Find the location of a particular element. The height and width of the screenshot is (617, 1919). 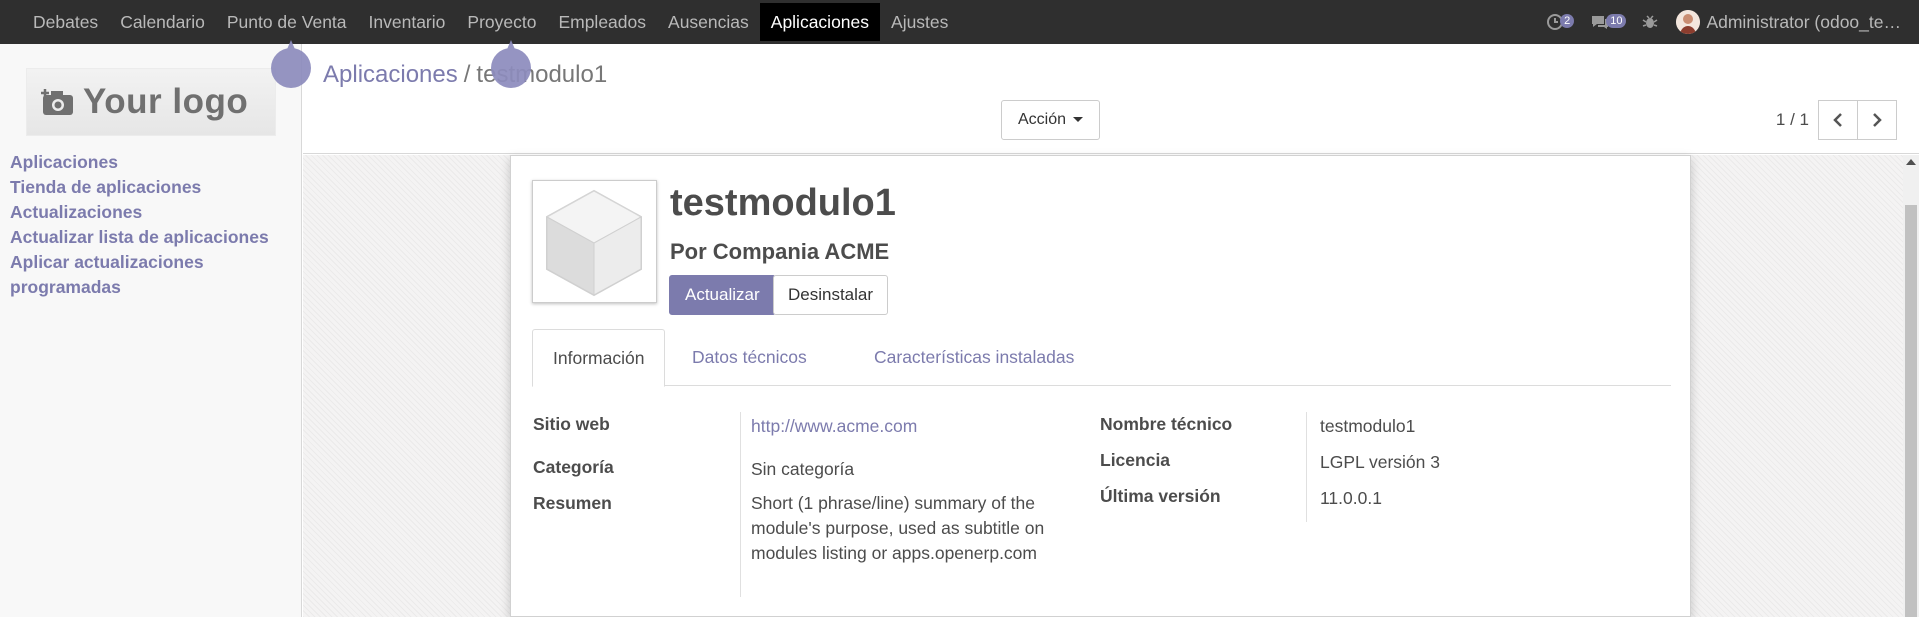

category-label: Categoría is located at coordinates (573, 467).